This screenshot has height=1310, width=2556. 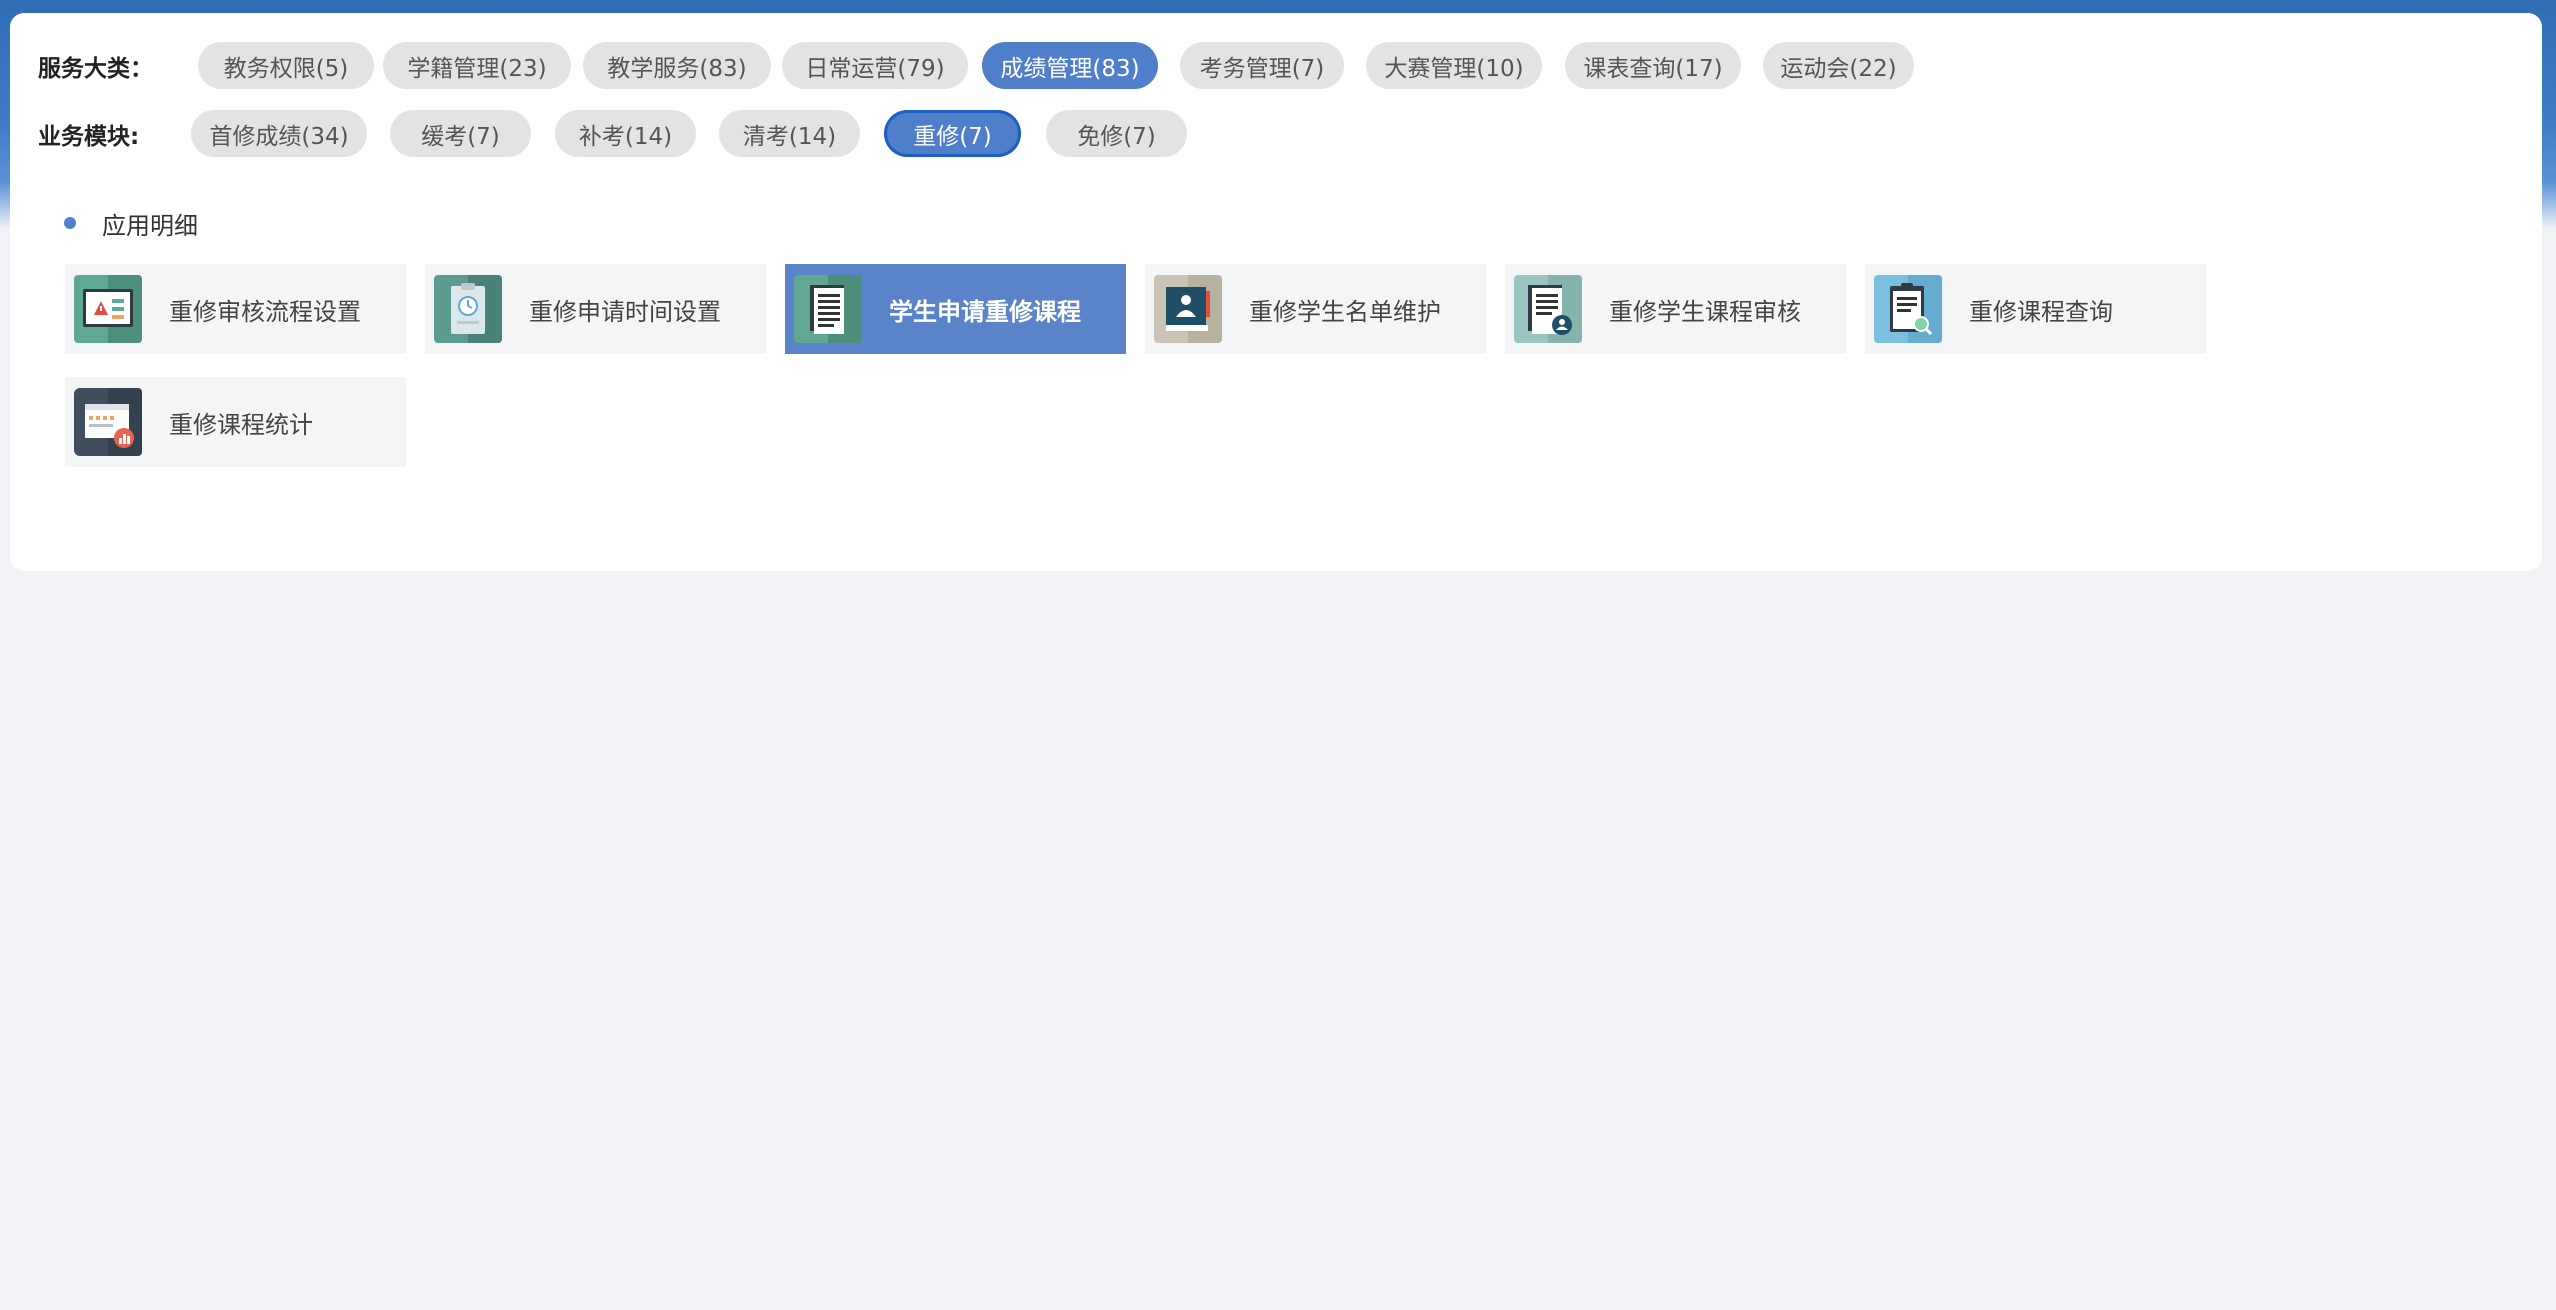 I want to click on student-book-icon, so click(x=1188, y=309).